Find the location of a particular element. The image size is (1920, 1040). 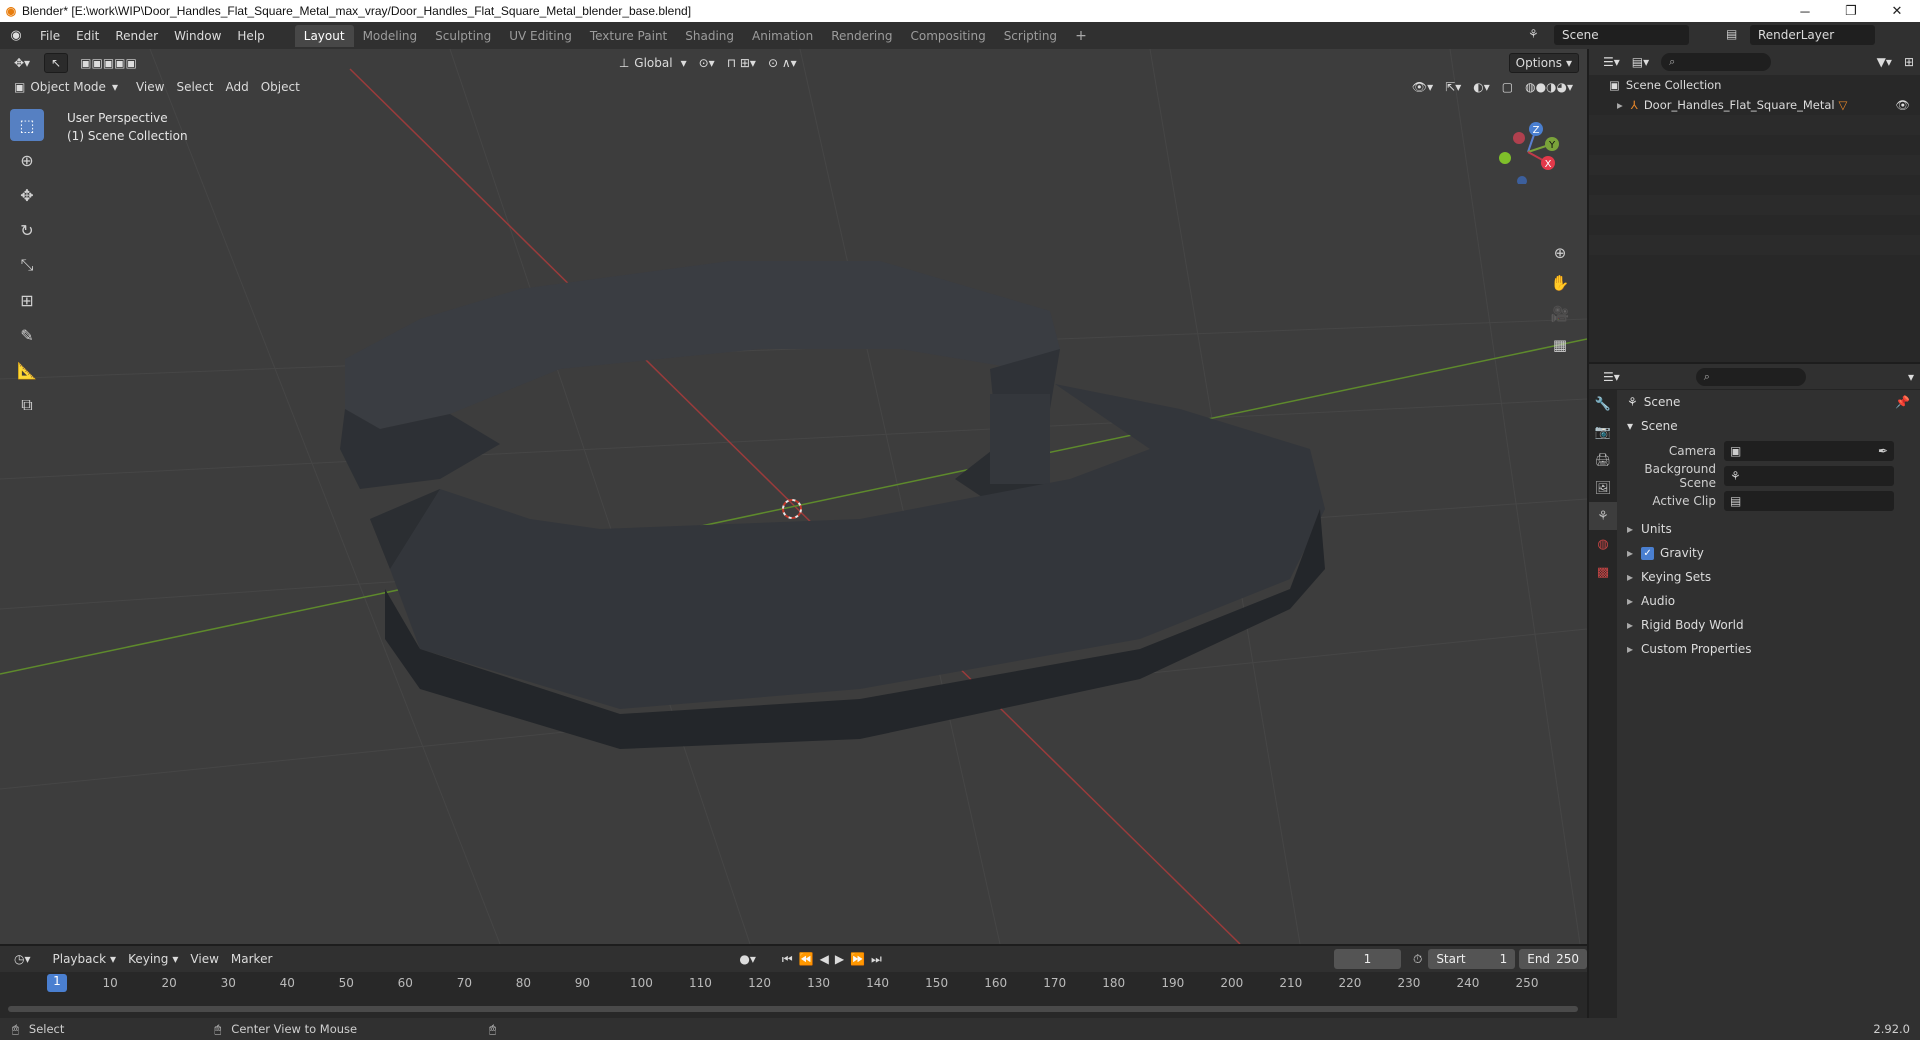

properties-search: ⌕ is located at coordinates (1750, 376).